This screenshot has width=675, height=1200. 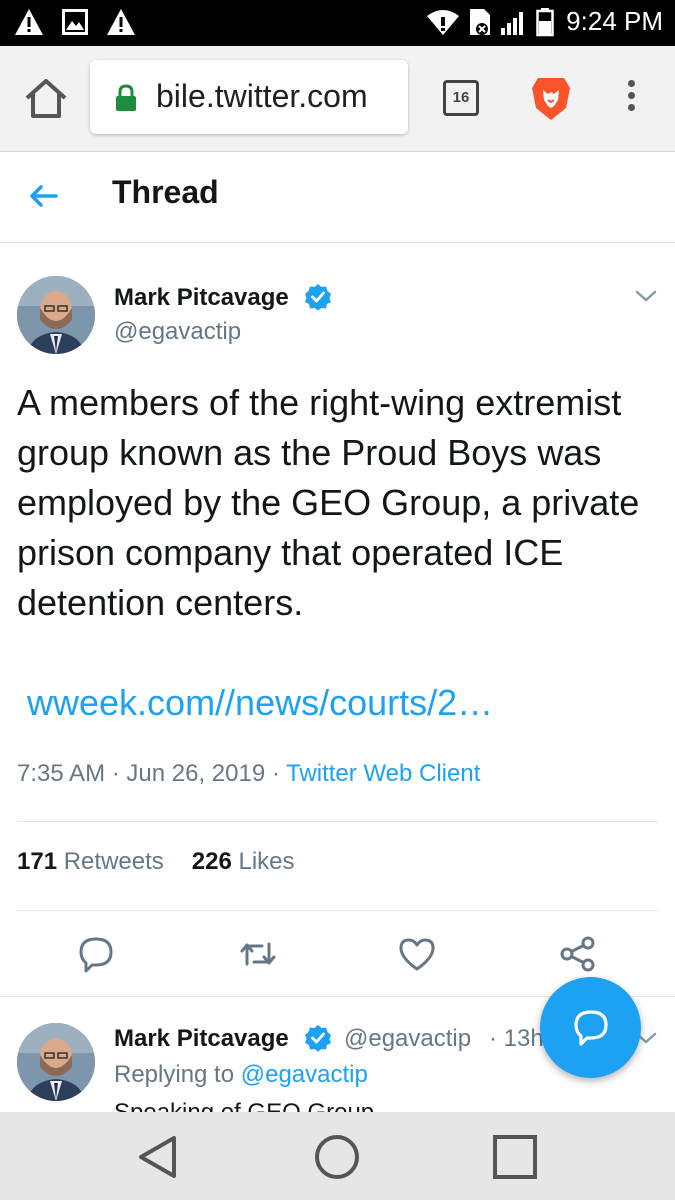 I want to click on retweet-label: Retweets, so click(x=113, y=861).